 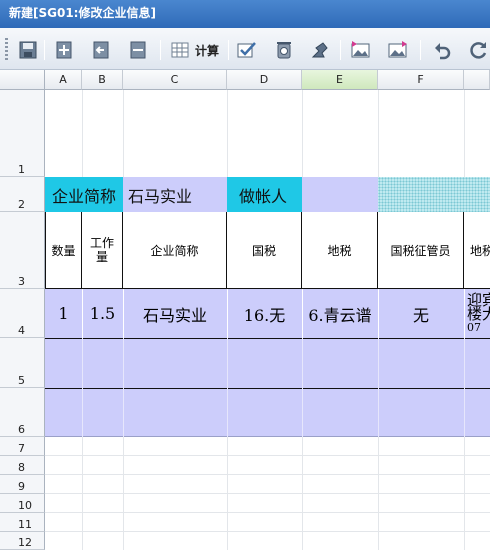 I want to click on cell-quantity: 1, so click(x=63, y=313).